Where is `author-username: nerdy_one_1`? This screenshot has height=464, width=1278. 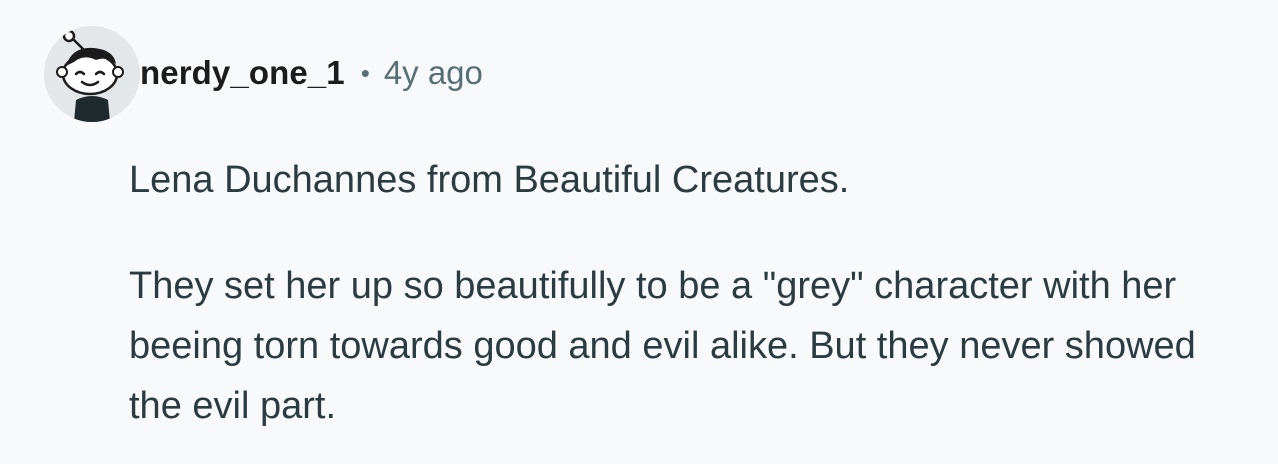 author-username: nerdy_one_1 is located at coordinates (242, 73).